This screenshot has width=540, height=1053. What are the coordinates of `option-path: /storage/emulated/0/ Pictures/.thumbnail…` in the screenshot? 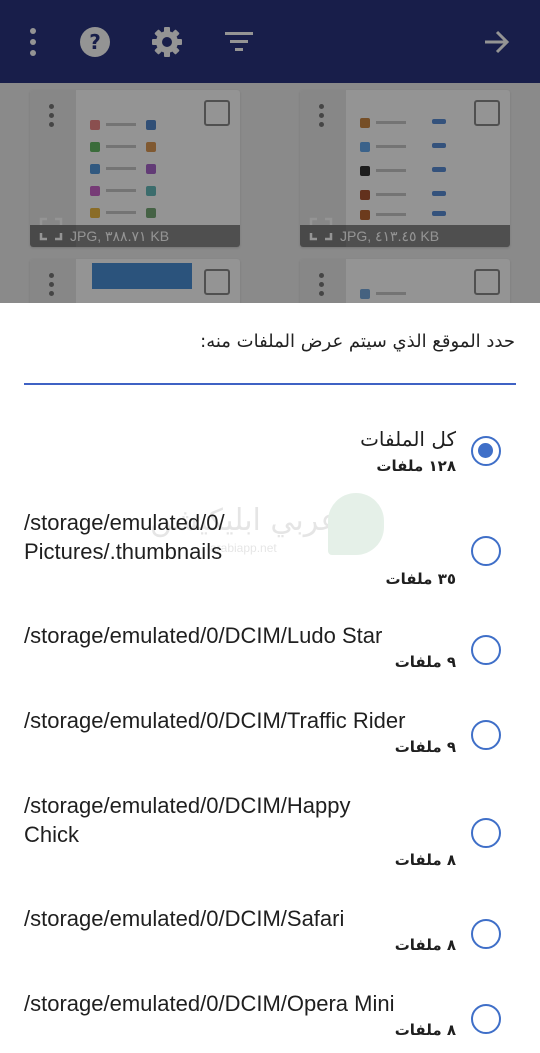 It's located at (239, 537).